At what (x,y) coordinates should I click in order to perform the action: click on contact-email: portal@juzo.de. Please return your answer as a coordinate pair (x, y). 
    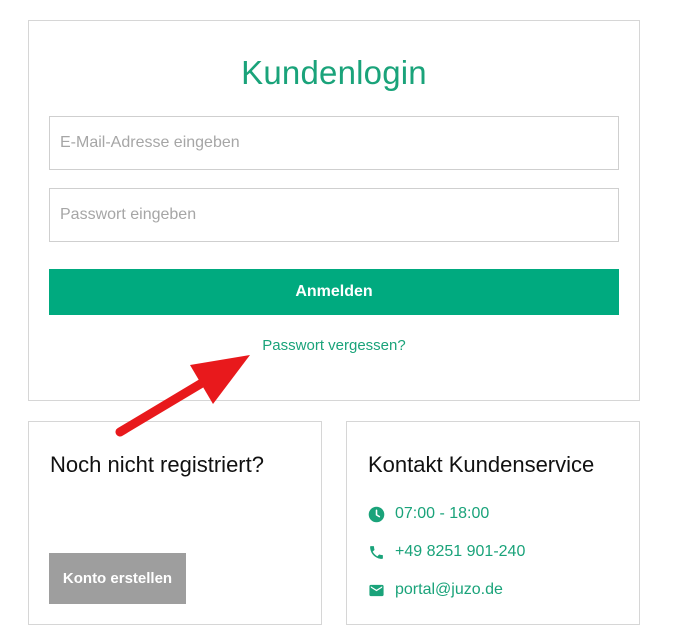
    Looking at the image, I should click on (435, 590).